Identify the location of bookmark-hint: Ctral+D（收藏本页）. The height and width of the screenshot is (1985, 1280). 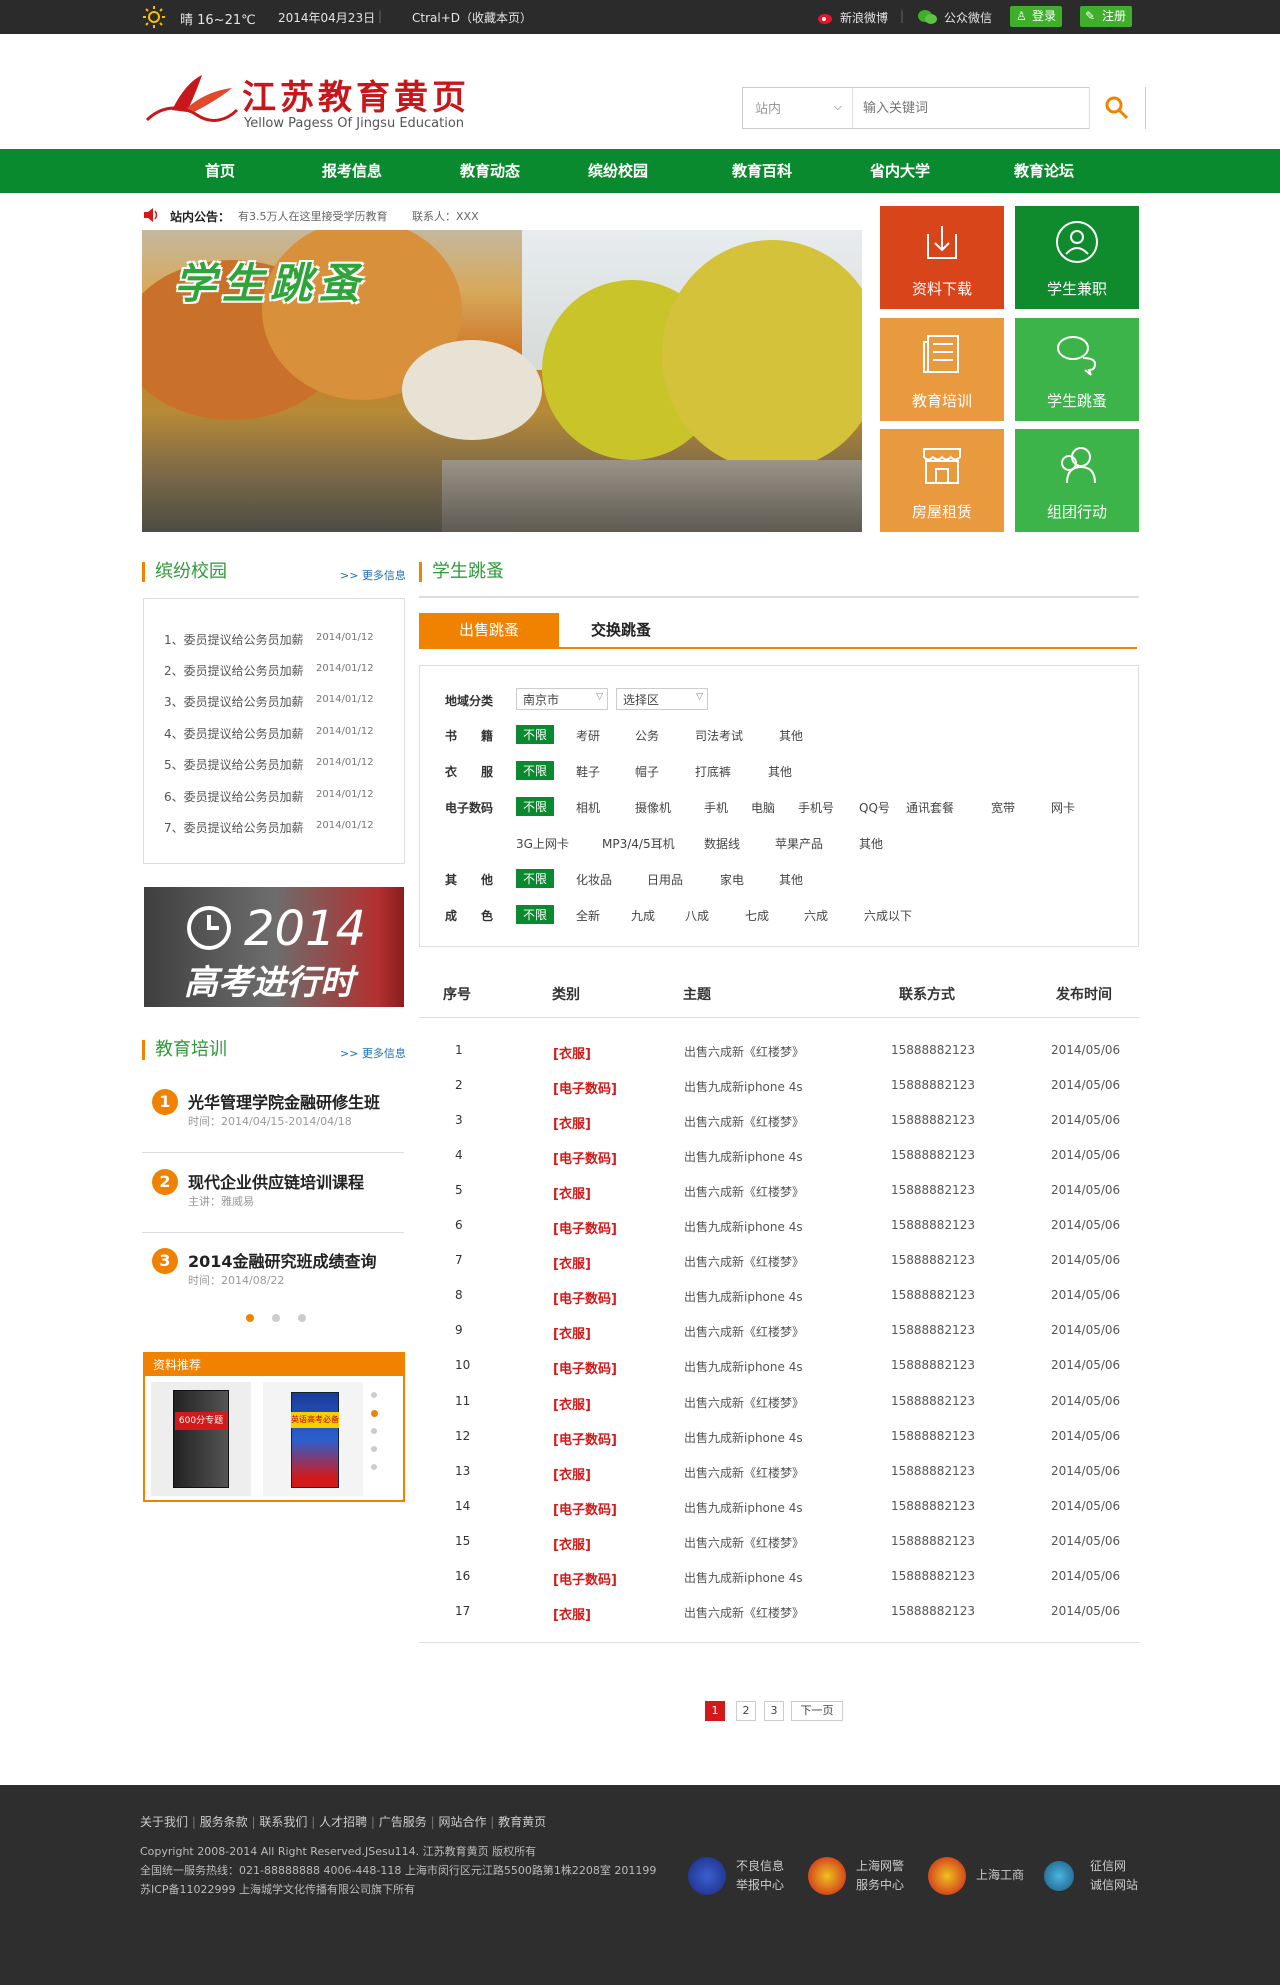
(472, 17).